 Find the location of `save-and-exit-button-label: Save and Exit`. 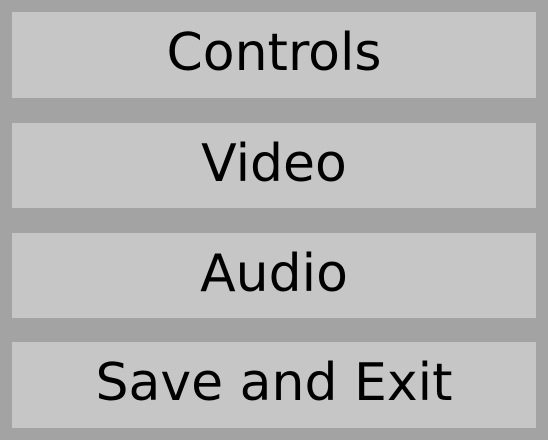

save-and-exit-button-label: Save and Exit is located at coordinates (274, 383).